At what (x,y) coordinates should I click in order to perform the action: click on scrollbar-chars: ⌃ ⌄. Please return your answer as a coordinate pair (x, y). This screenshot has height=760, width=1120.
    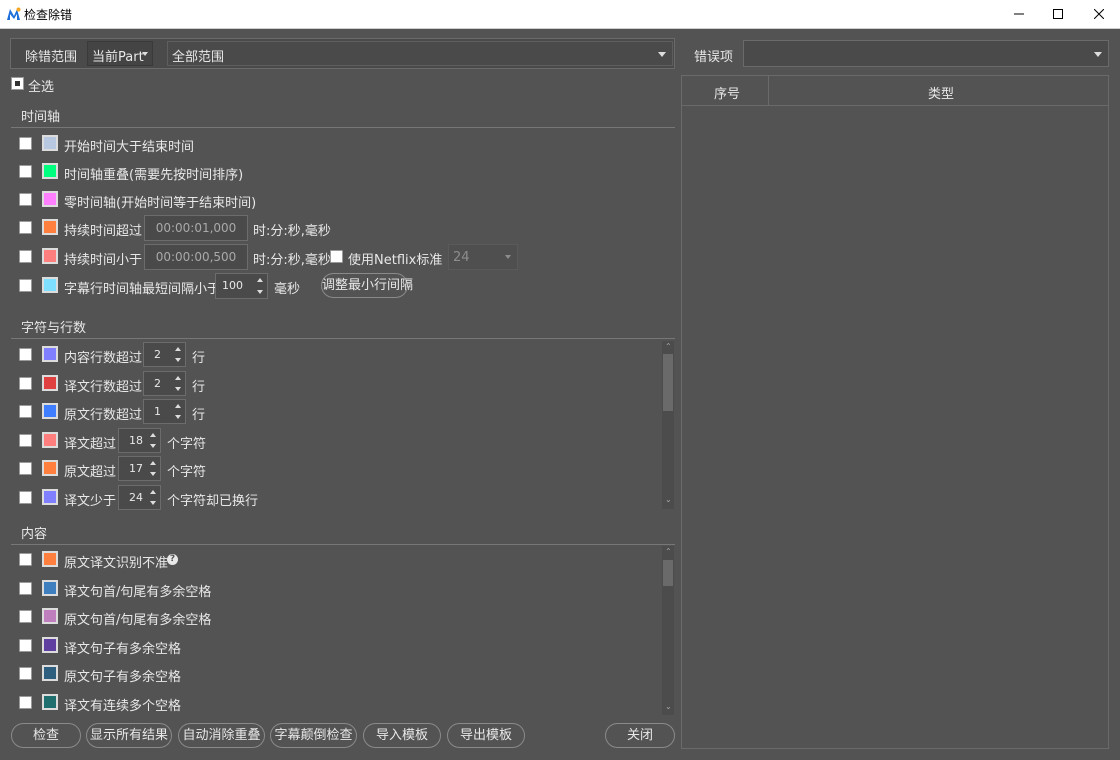
    Looking at the image, I should click on (668, 425).